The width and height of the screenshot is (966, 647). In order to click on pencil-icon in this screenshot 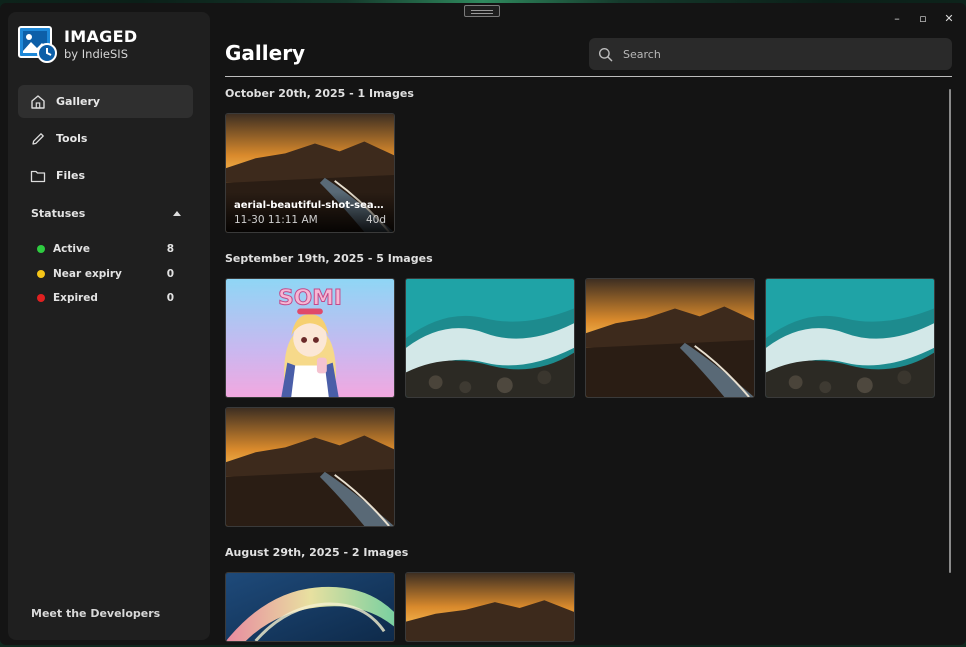, I will do `click(38, 138)`.